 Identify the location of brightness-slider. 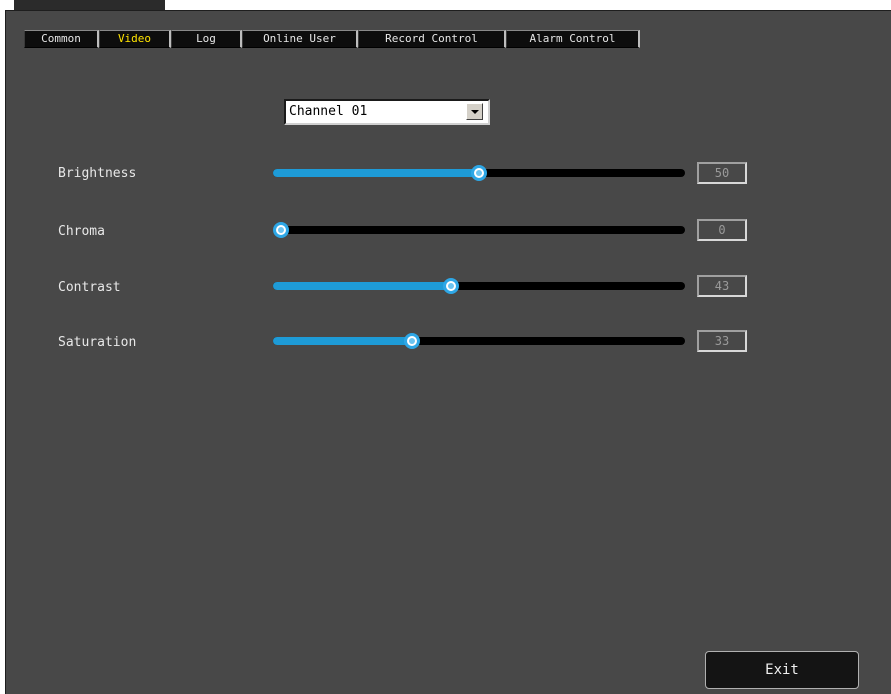
(479, 173).